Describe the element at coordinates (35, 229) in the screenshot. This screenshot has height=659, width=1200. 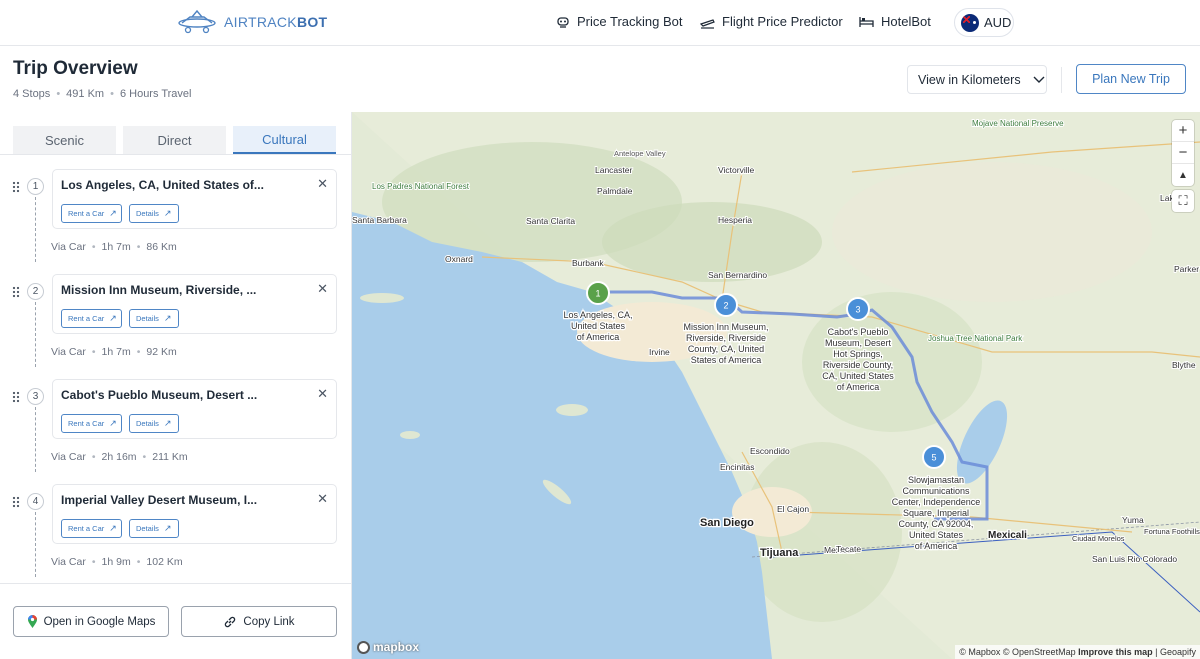
I see `route-connector` at that location.